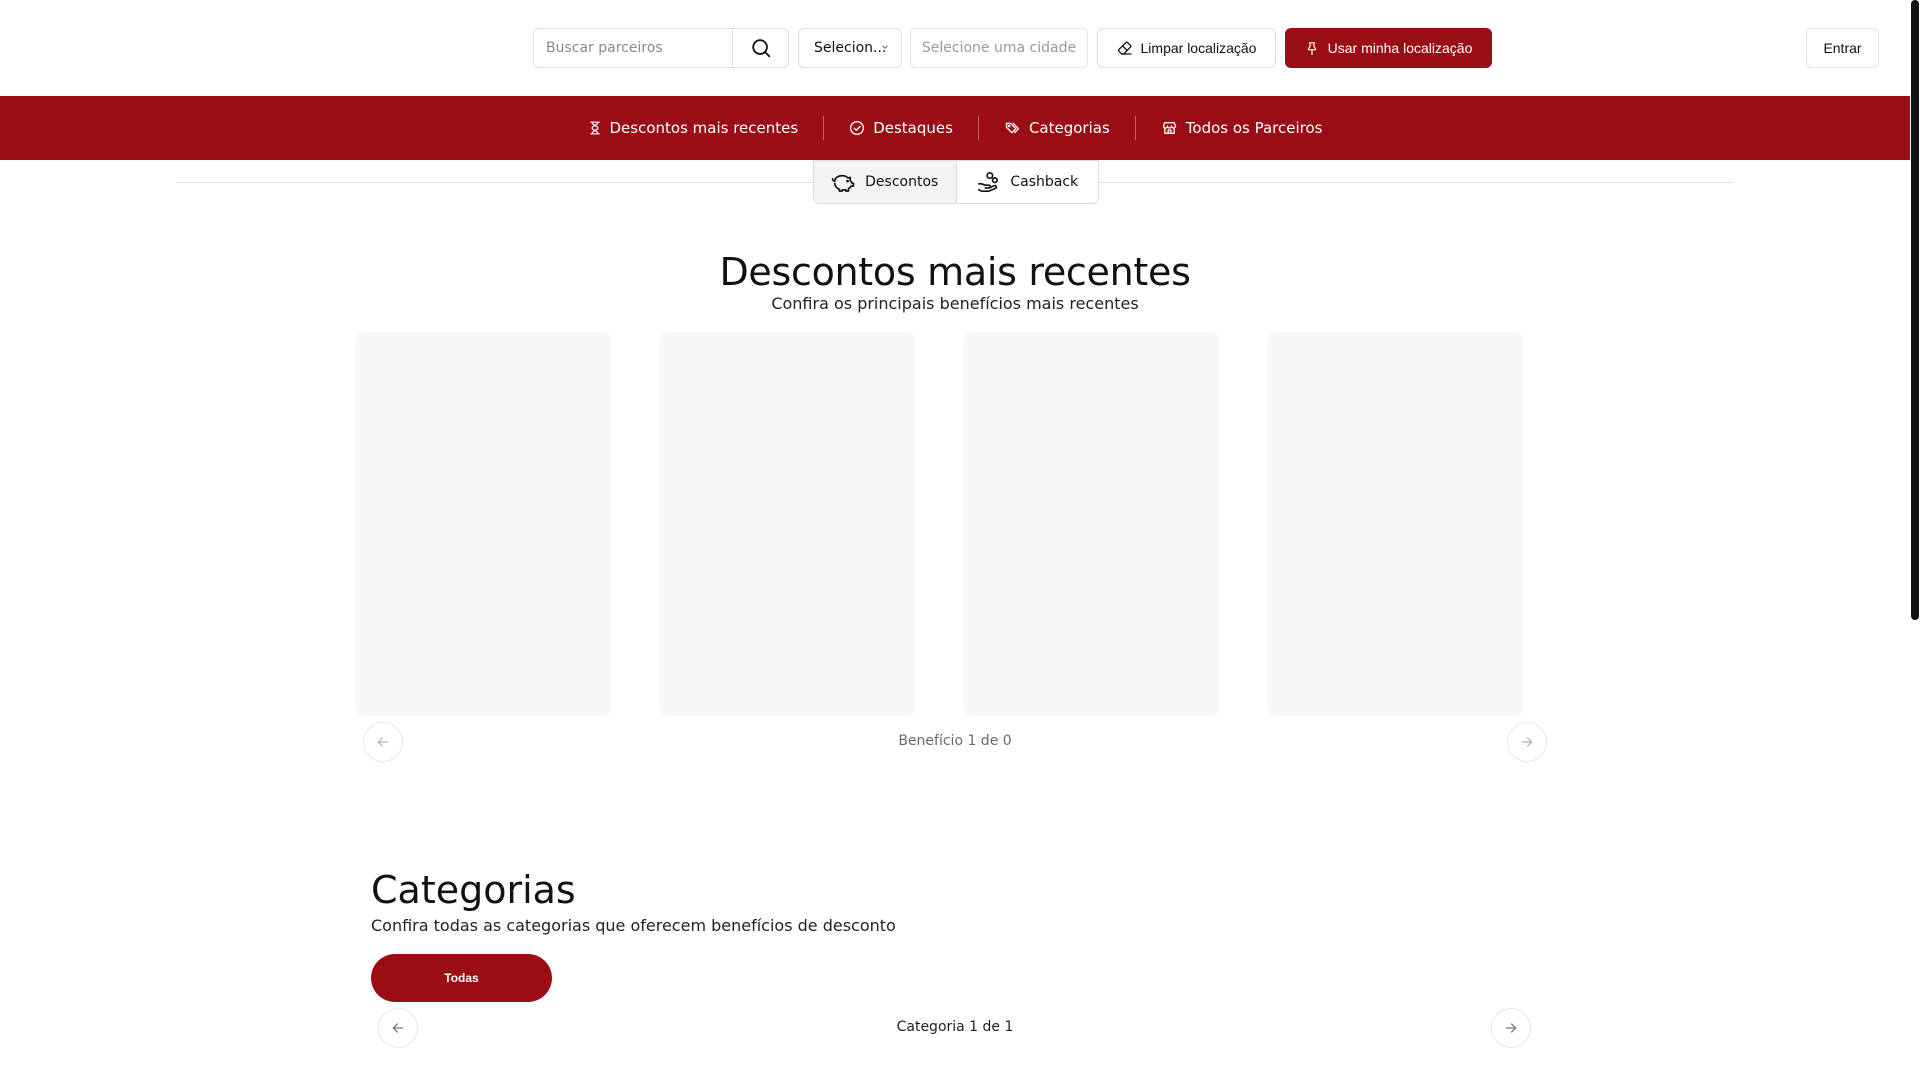  I want to click on nav-item-categories: Categorias, so click(1057, 128).